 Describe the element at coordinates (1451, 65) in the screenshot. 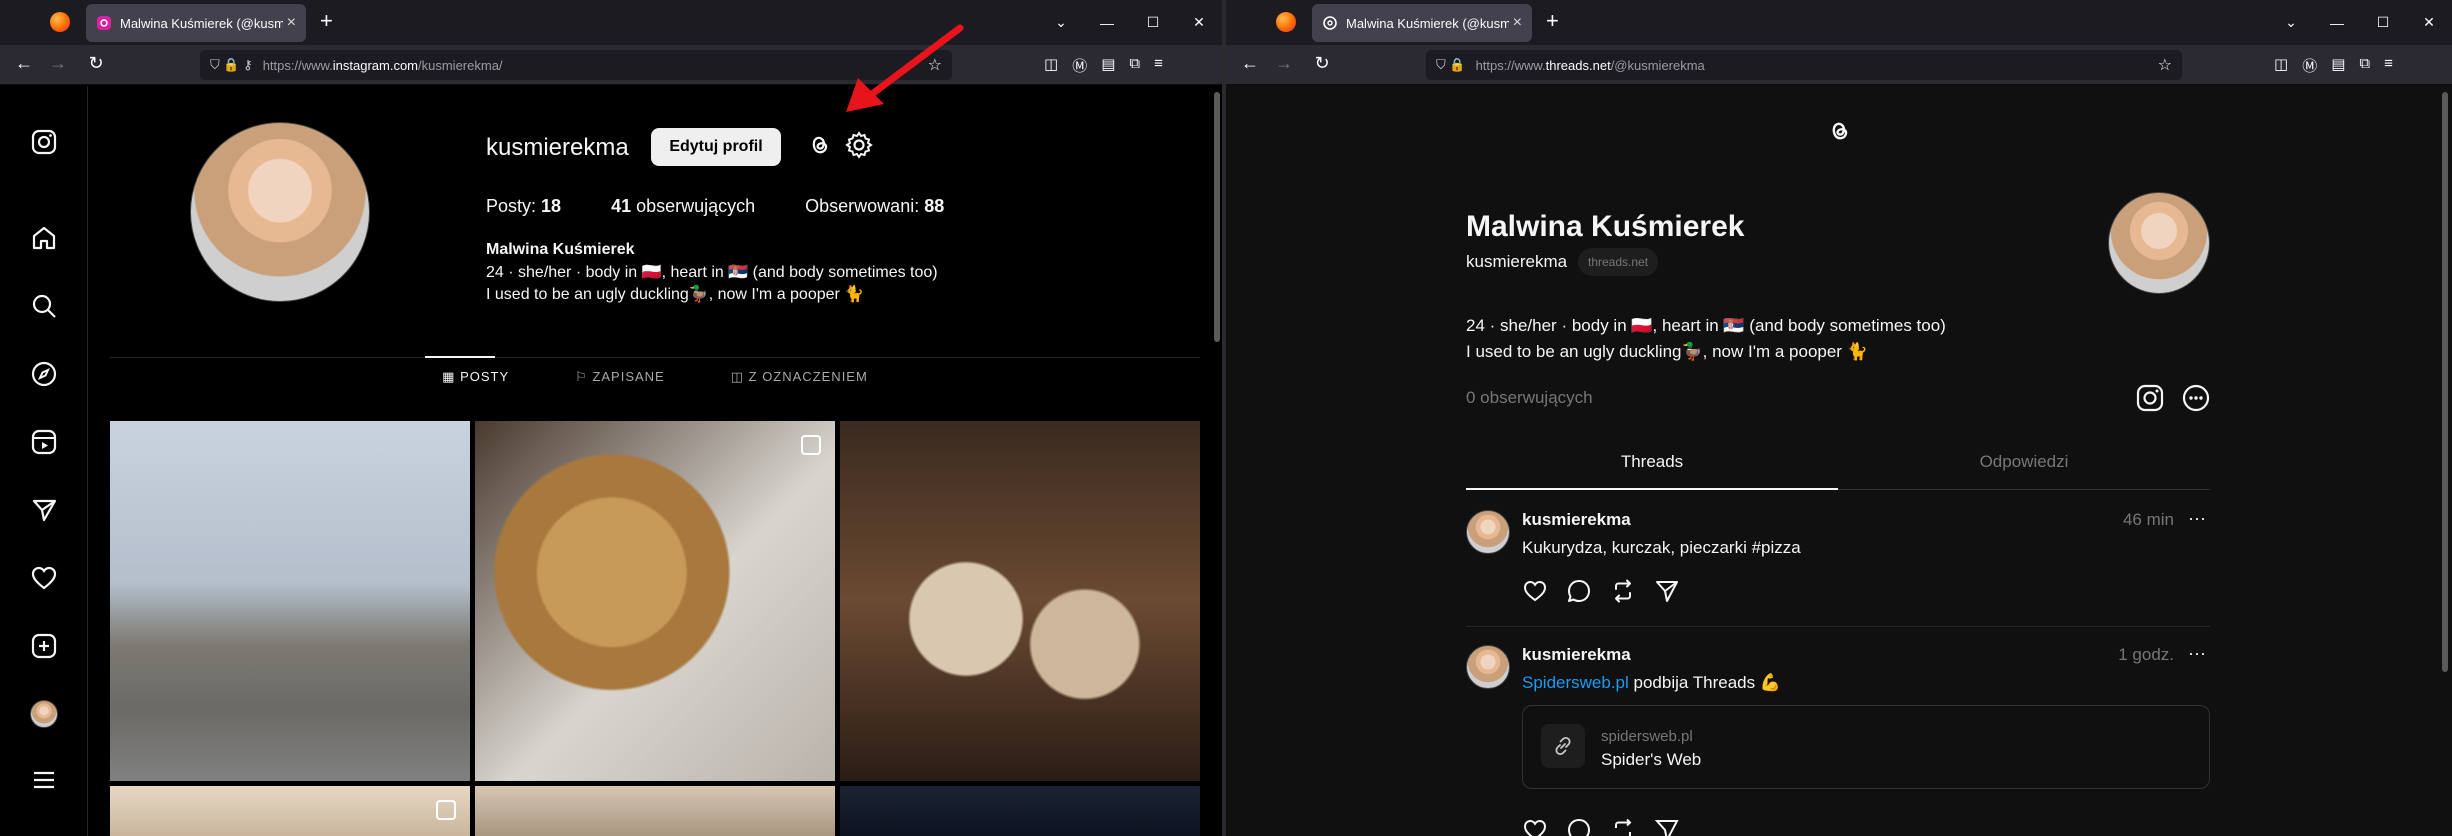

I see `shield-icon: ⛉ 🔒` at that location.